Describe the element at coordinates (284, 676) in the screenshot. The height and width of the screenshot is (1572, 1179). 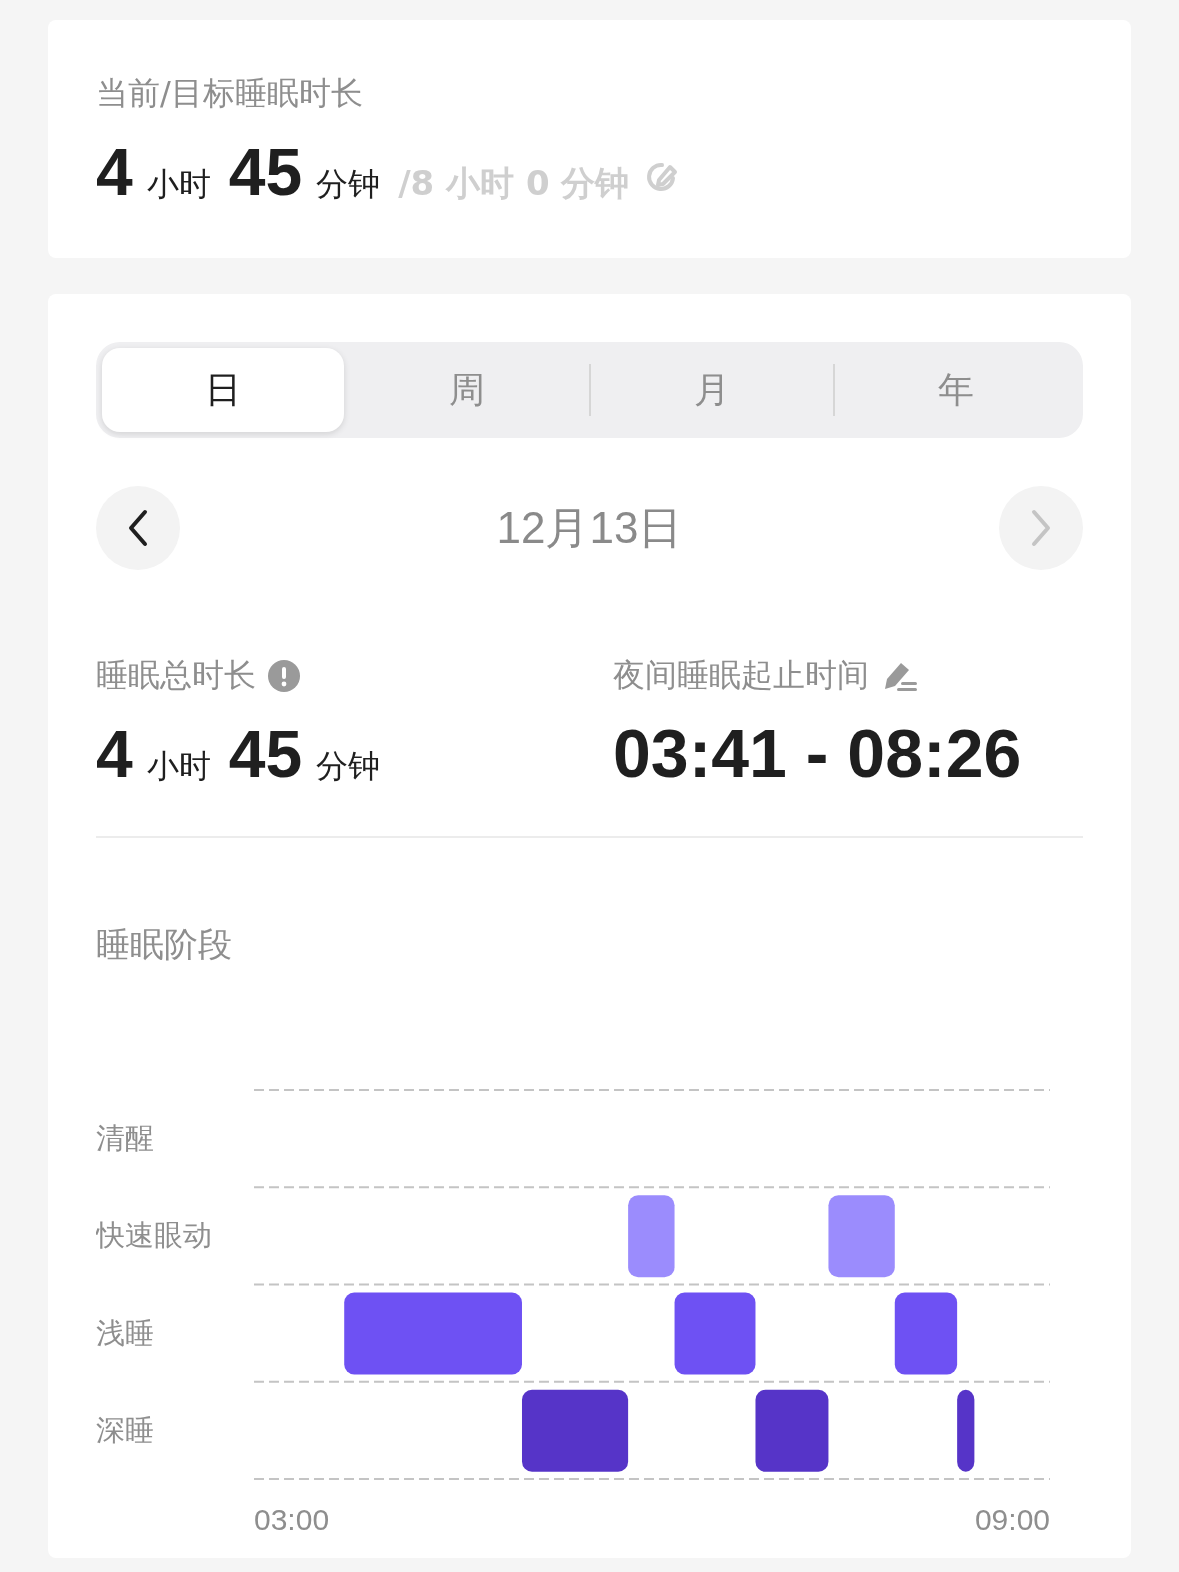
I see `info-icon` at that location.